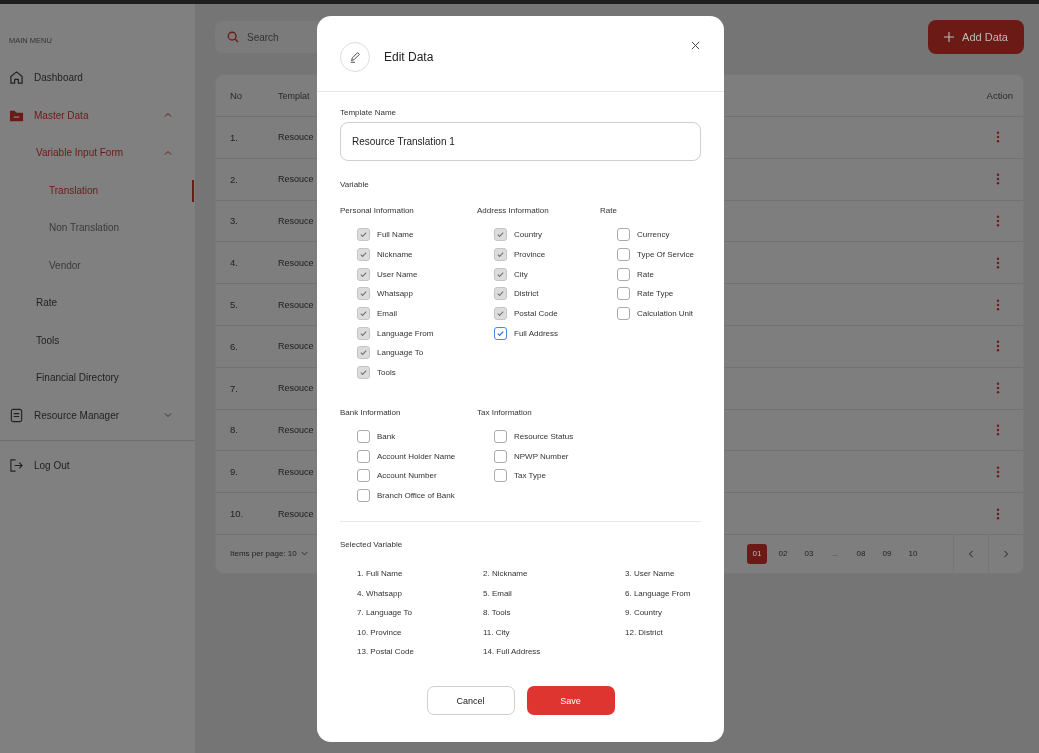 The height and width of the screenshot is (753, 1039). Describe the element at coordinates (887, 553) in the screenshot. I see `page-number: 09` at that location.